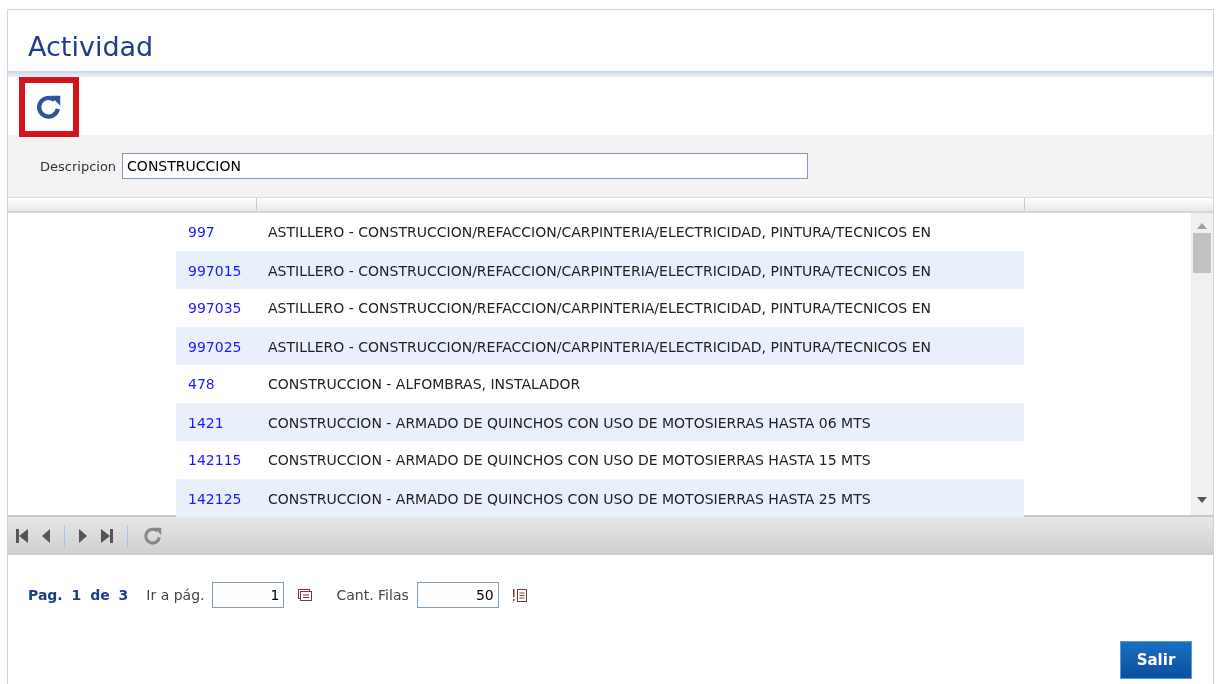 Image resolution: width=1216 pixels, height=684 pixels. I want to click on goto-page-field: 1, so click(248, 595).